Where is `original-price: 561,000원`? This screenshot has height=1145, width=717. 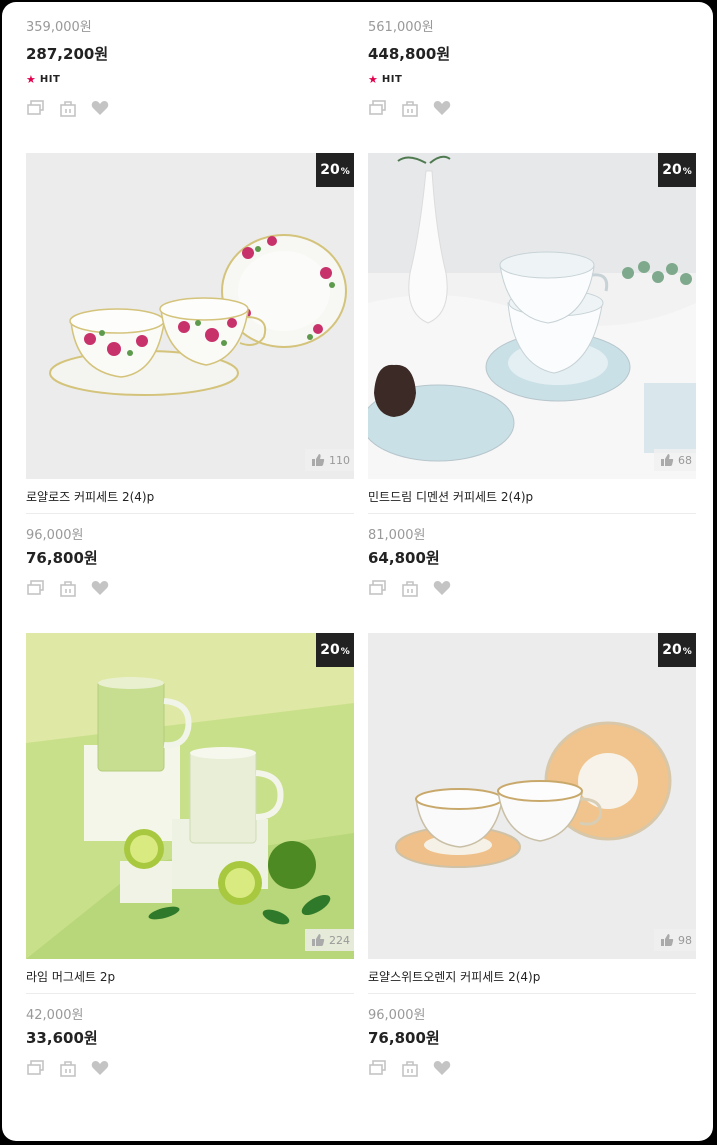
original-price: 561,000원 is located at coordinates (401, 27).